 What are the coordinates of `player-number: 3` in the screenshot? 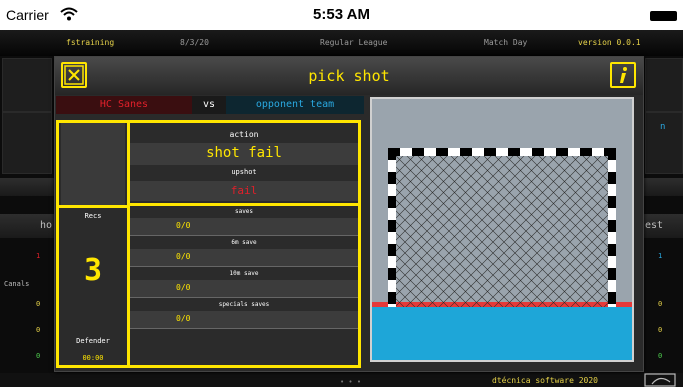 It's located at (93, 270).